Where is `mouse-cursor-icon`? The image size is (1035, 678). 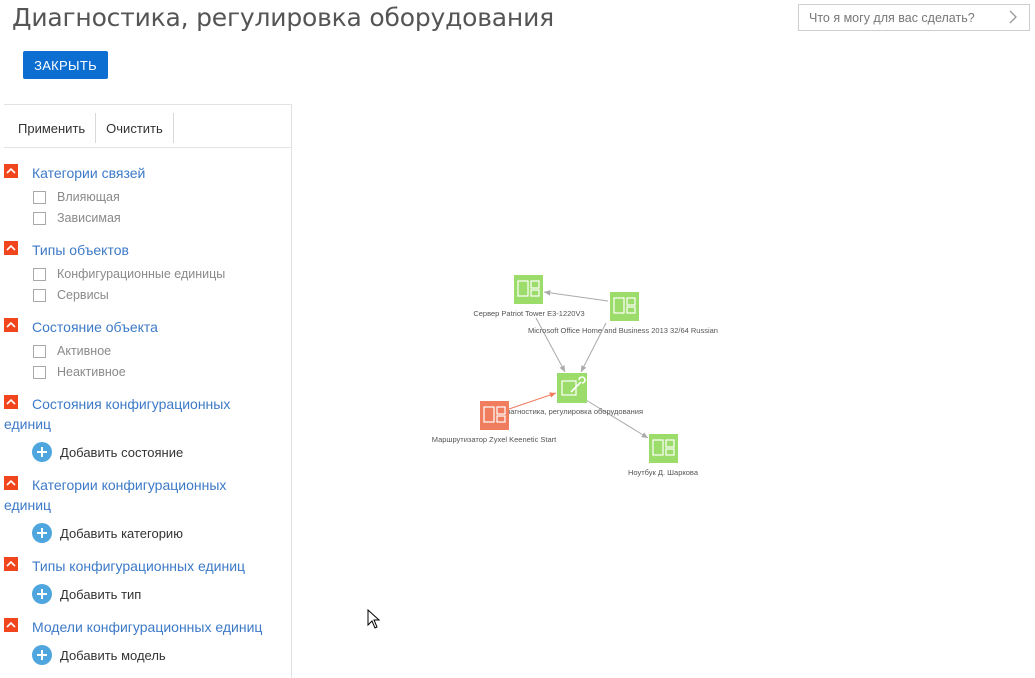 mouse-cursor-icon is located at coordinates (374, 619).